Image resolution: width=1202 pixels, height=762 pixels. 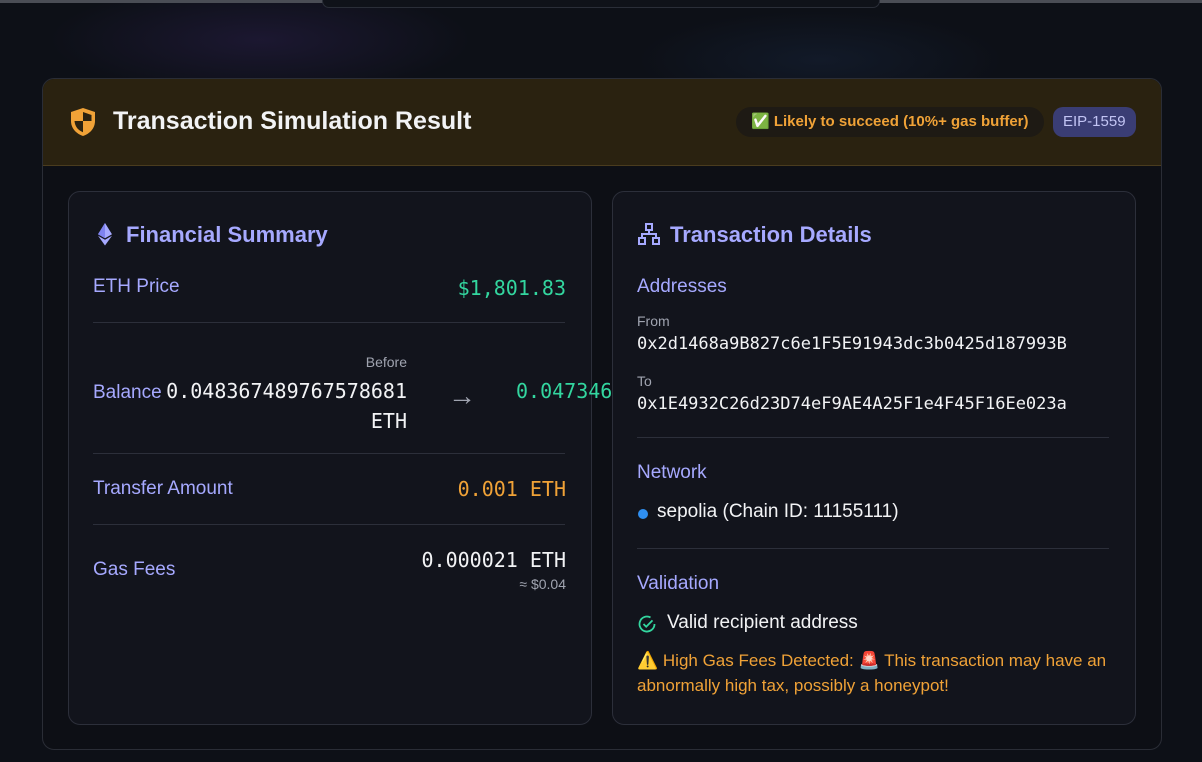 I want to click on eth-price-label: ETH Price, so click(x=136, y=286).